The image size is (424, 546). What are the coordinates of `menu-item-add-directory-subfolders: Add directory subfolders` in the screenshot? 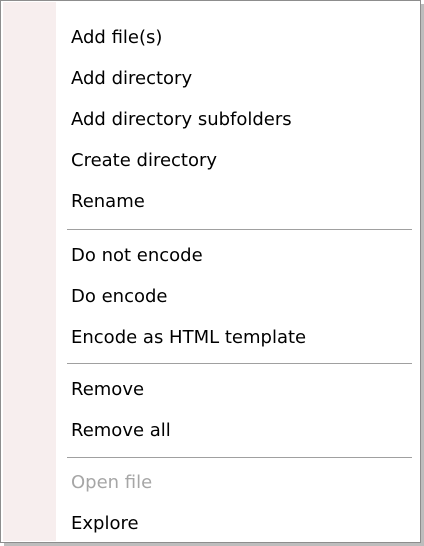 It's located at (211, 119).